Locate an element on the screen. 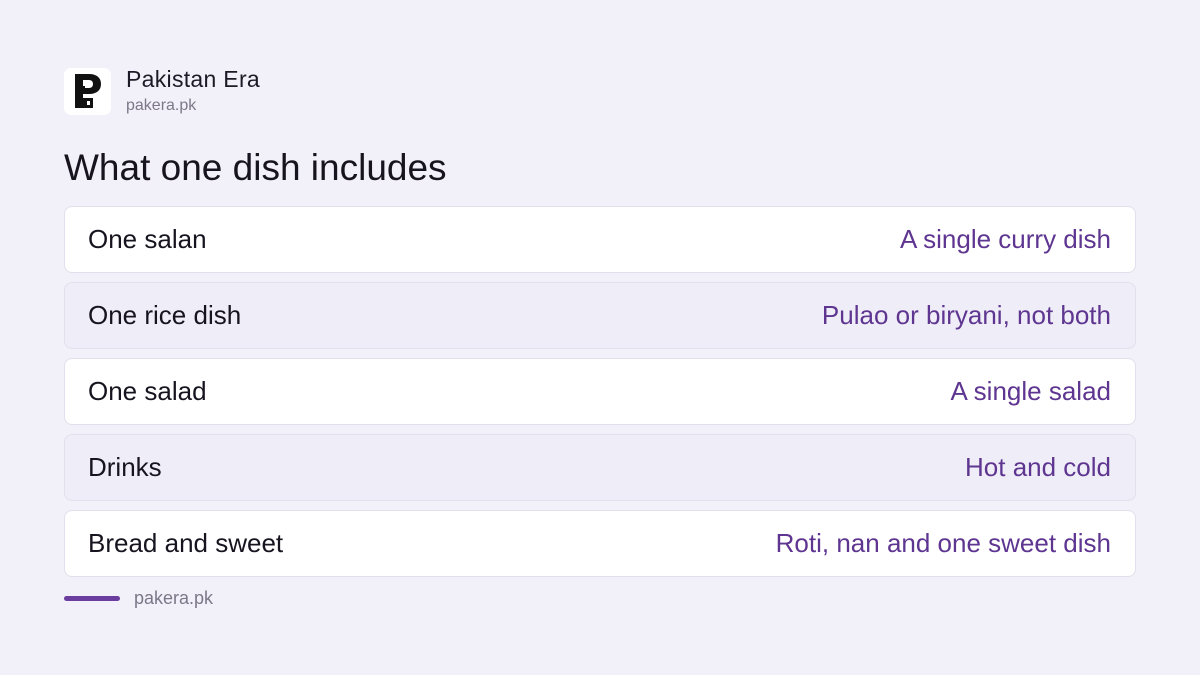 Image resolution: width=1200 pixels, height=675 pixels. brand-text: Pakistan Era pakera.pk is located at coordinates (193, 91).